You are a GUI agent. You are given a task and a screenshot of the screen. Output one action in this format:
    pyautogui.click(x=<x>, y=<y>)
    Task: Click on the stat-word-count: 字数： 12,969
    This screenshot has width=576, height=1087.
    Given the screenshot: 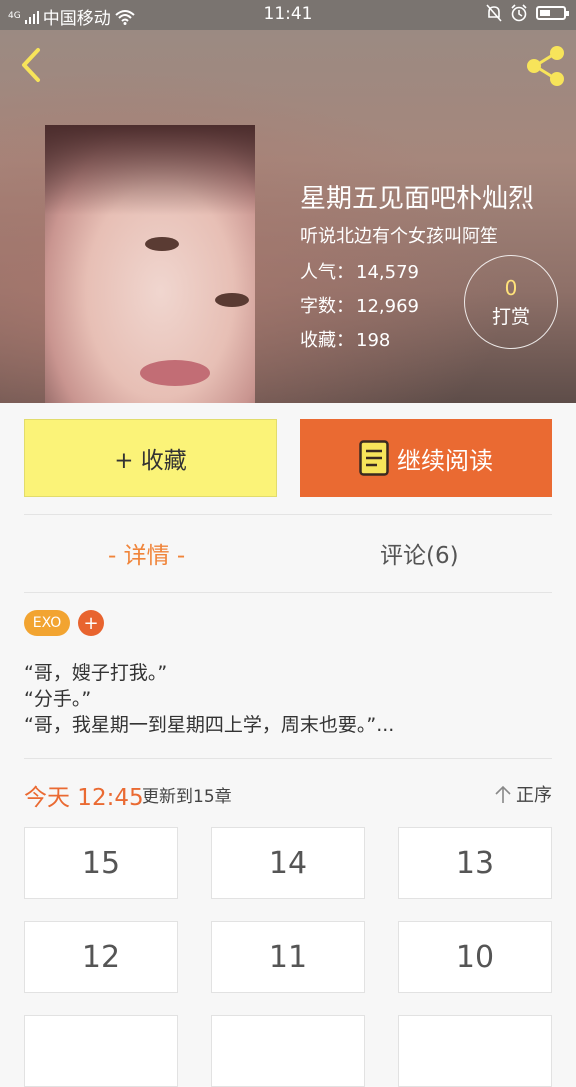 What is the action you would take?
    pyautogui.click(x=359, y=305)
    